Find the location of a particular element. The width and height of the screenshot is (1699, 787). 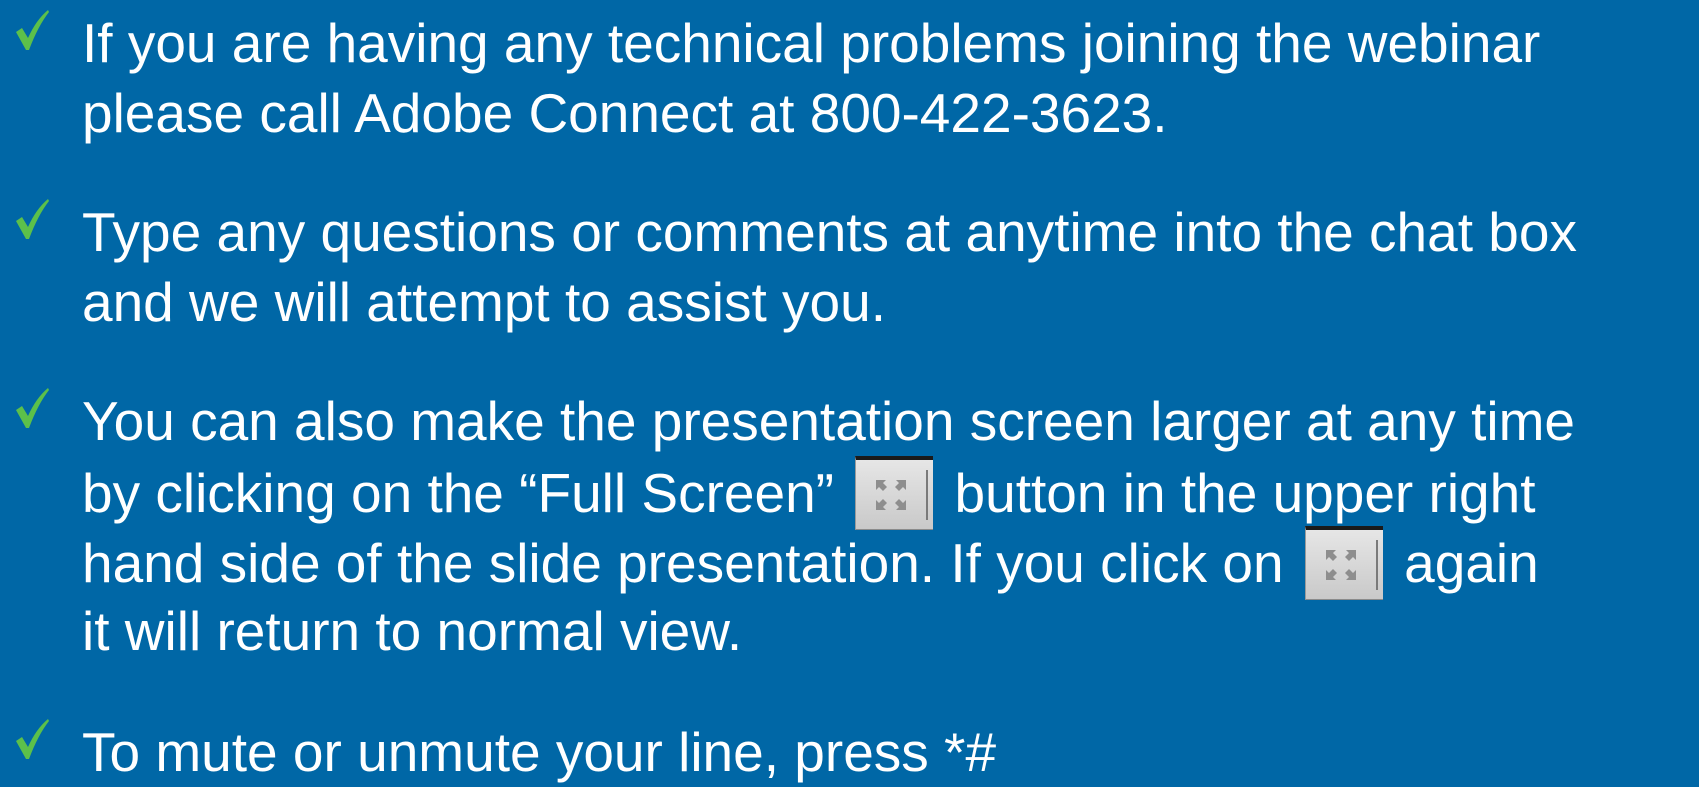

bullet-line: it will return to normal view. is located at coordinates (412, 631).